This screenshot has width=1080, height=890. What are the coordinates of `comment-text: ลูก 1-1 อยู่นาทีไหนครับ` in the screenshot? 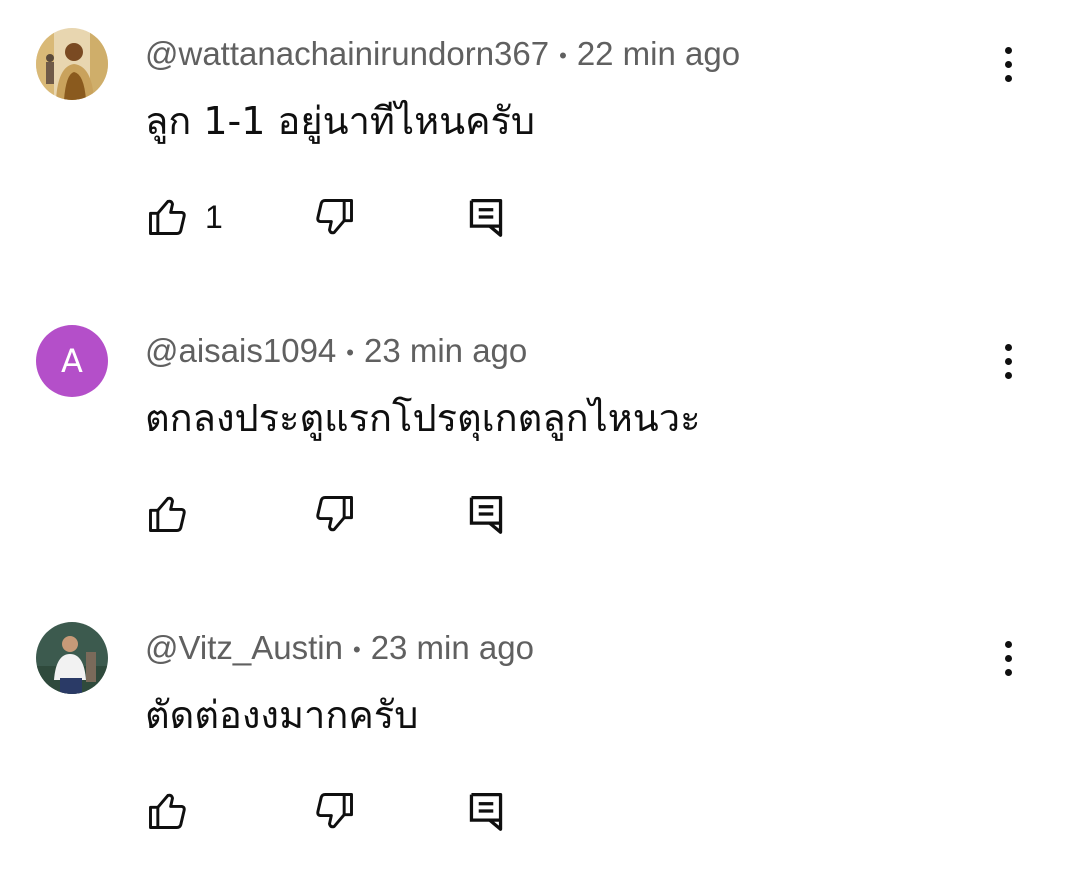 It's located at (340, 121).